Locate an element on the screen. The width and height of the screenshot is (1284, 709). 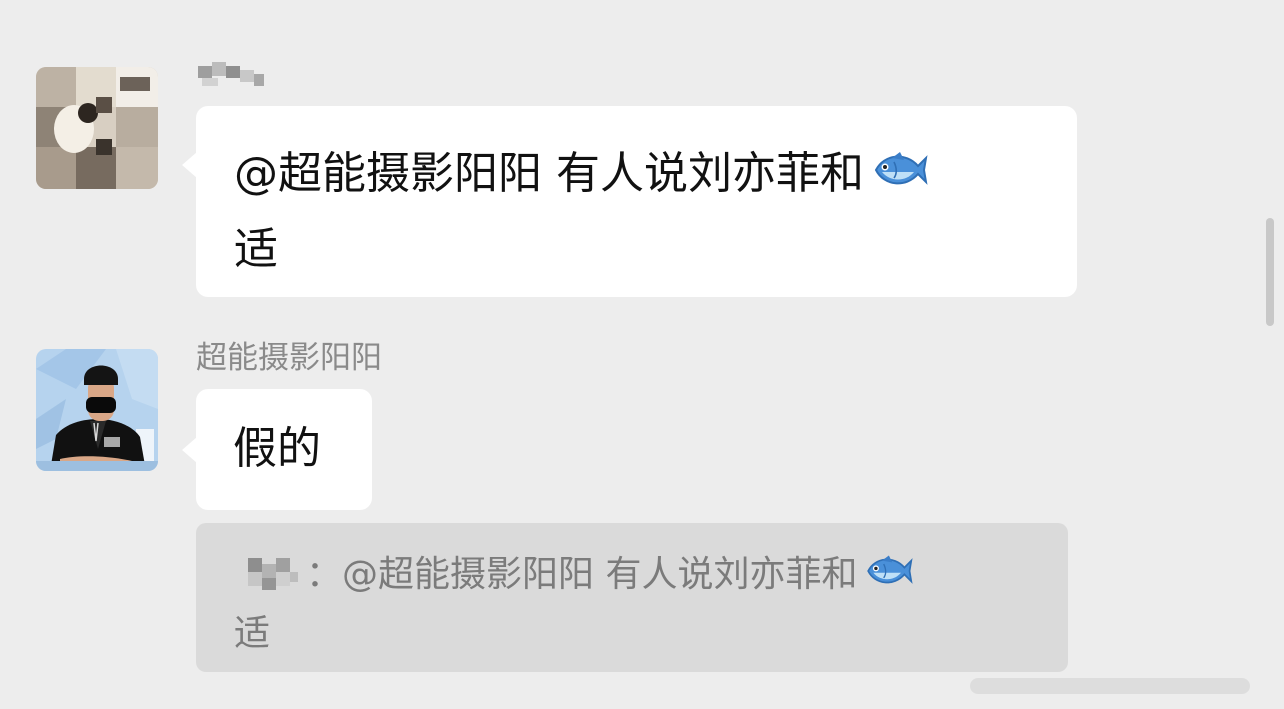
message-bubble: 假的 is located at coordinates (277, 449).